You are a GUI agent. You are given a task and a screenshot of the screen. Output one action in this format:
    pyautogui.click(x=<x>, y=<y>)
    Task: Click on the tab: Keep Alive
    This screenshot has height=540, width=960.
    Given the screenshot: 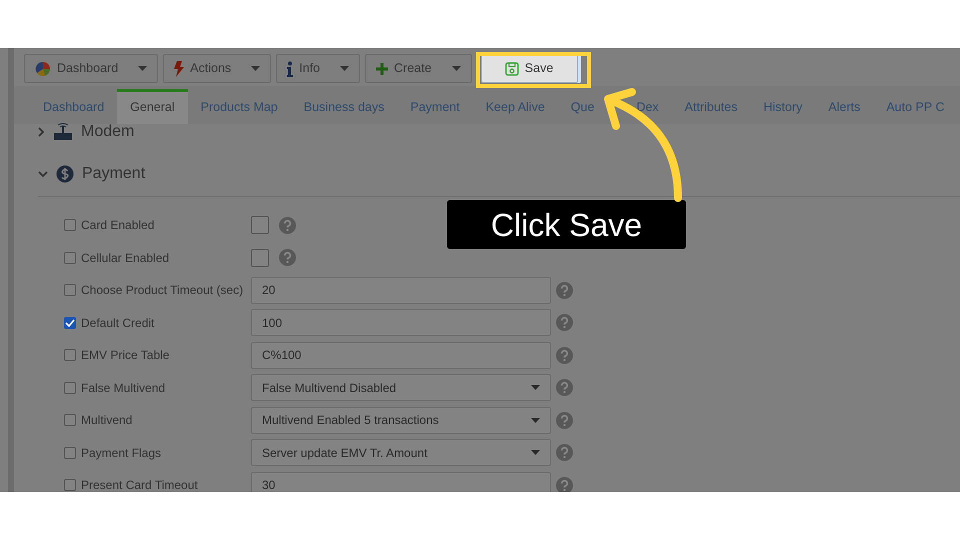 What is the action you would take?
    pyautogui.click(x=515, y=106)
    